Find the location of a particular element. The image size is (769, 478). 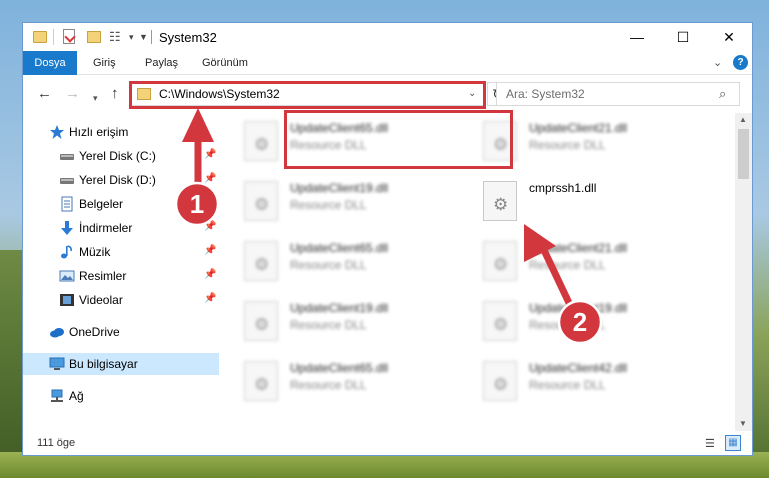

sidebar-item-downloads: İndirmeler 📌 is located at coordinates (121, 228).